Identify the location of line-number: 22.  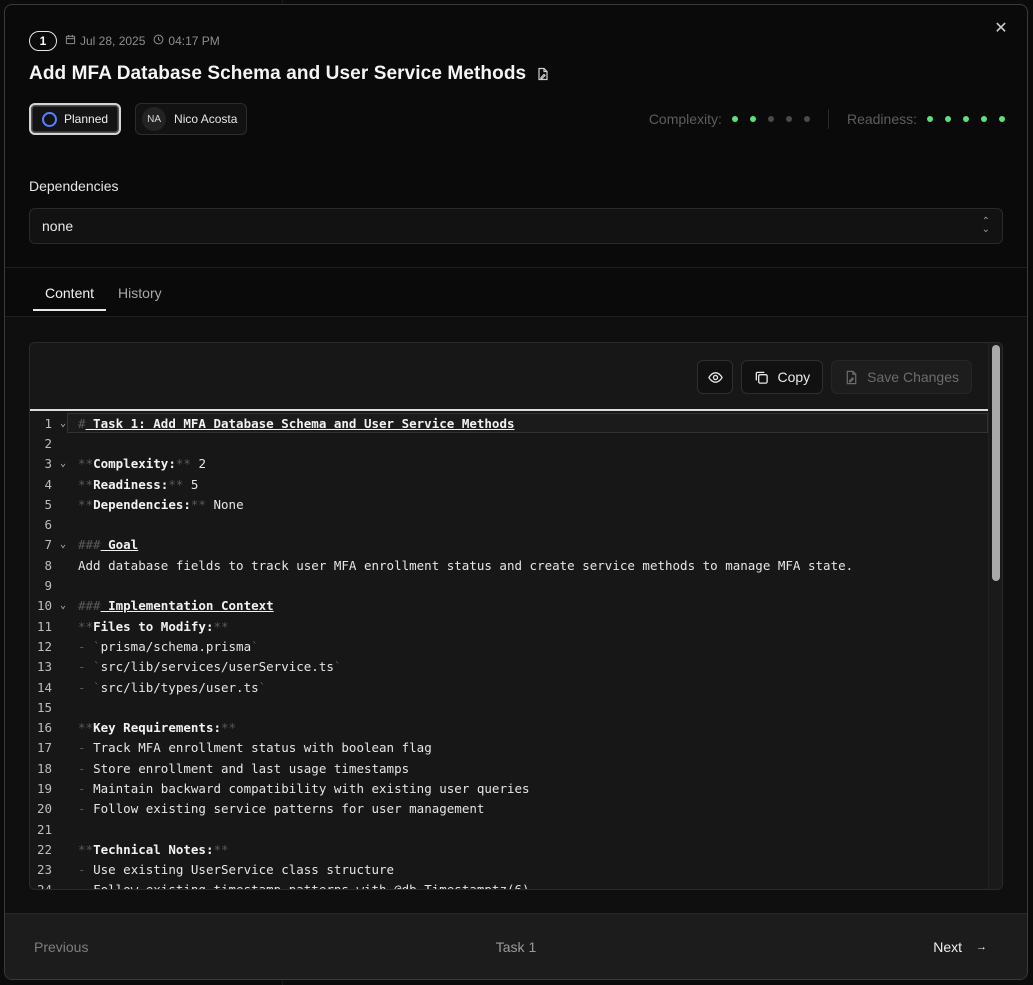
(44, 849).